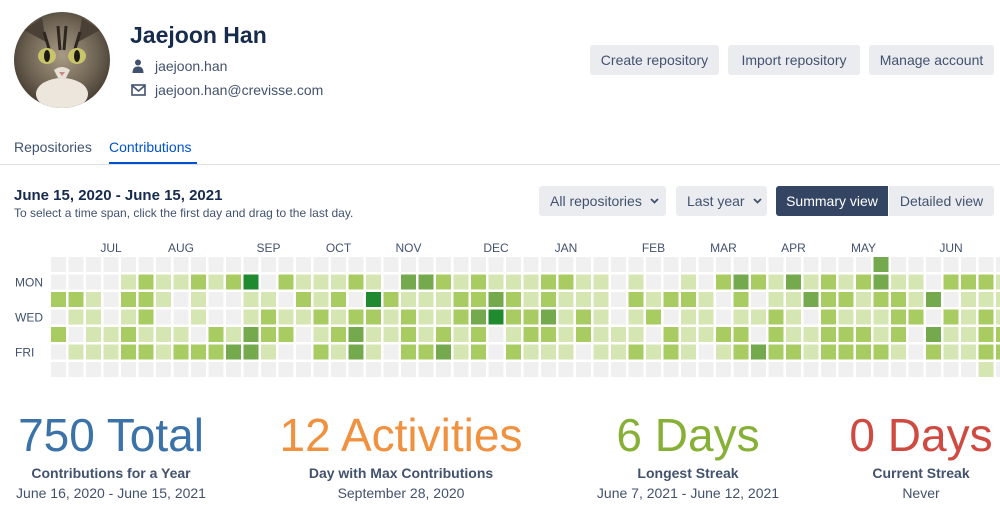  What do you see at coordinates (654, 60) in the screenshot?
I see `create-repository-button: Create repository` at bounding box center [654, 60].